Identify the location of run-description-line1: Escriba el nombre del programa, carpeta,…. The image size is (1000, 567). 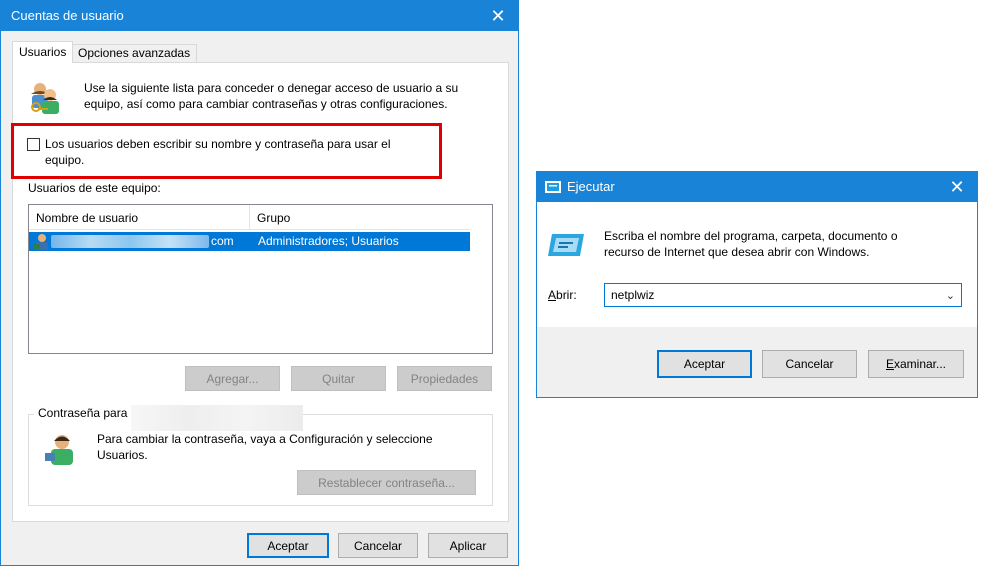
(751, 236).